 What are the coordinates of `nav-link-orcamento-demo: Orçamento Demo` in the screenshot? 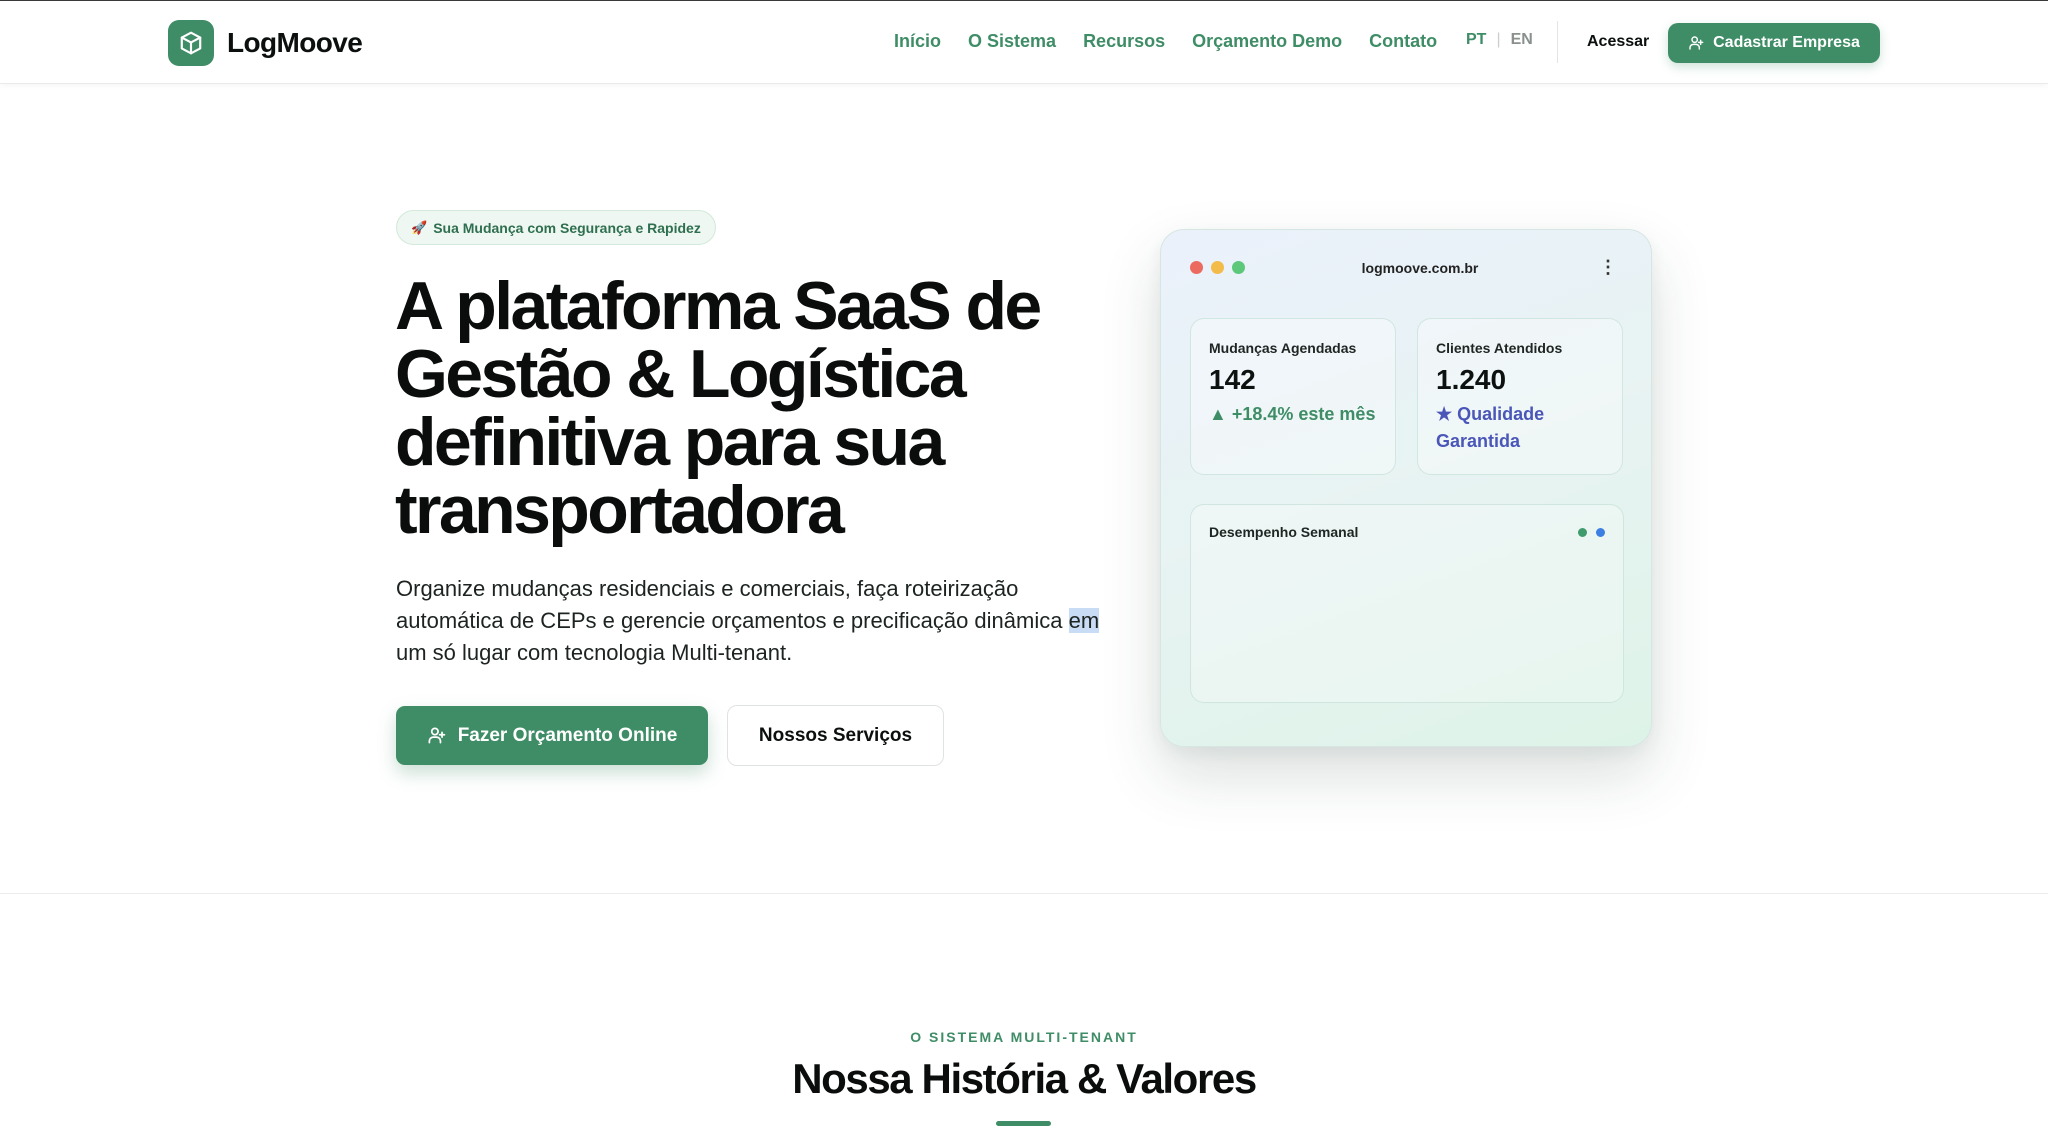 It's located at (1267, 41).